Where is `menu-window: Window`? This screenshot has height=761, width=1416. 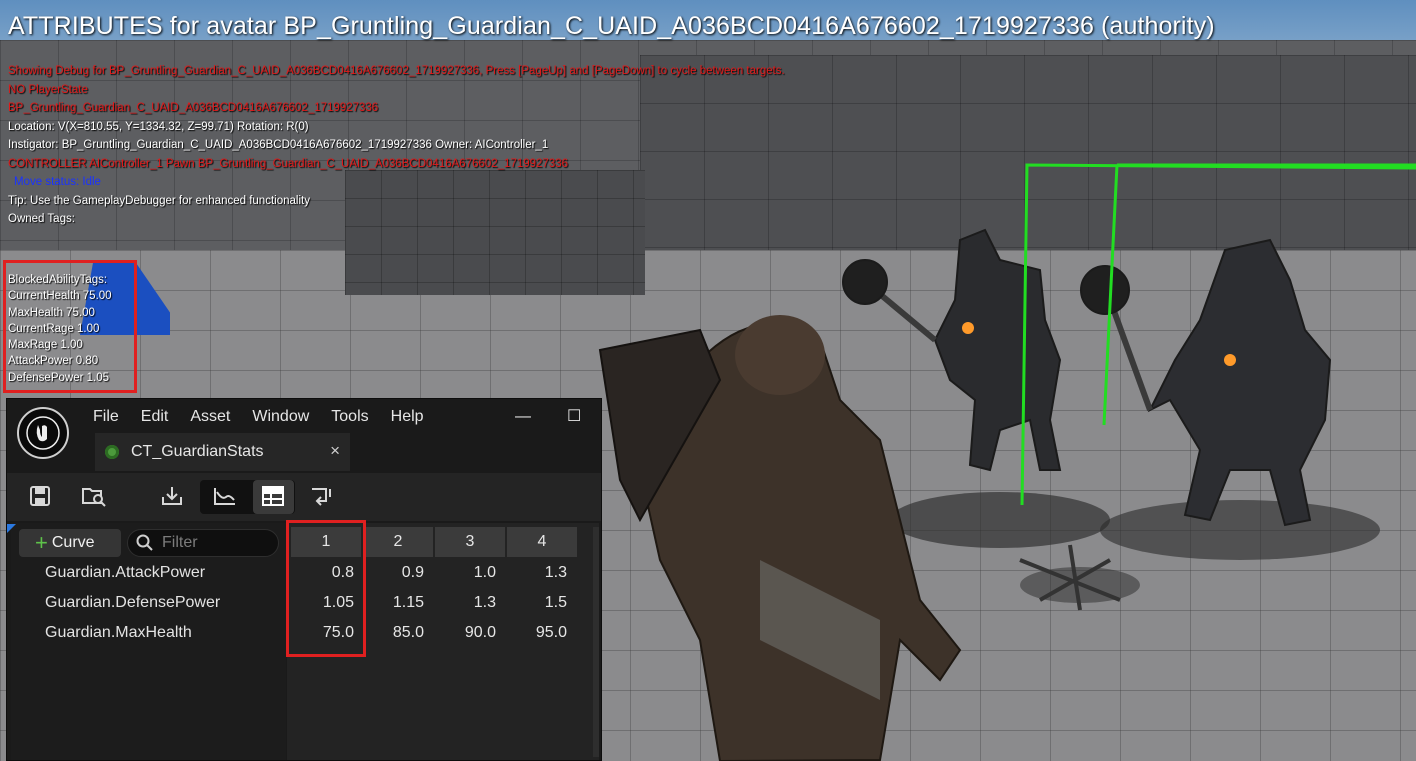
menu-window: Window is located at coordinates (283, 417).